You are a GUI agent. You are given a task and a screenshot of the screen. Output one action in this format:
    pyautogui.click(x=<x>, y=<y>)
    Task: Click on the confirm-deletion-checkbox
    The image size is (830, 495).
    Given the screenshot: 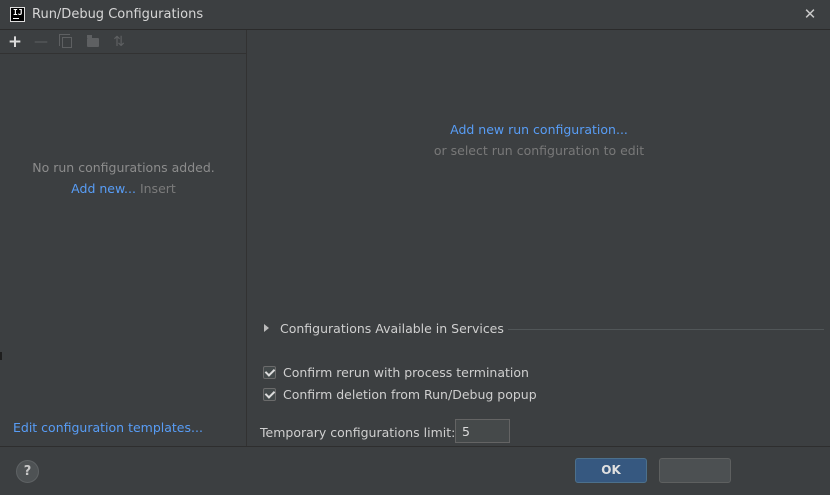 What is the action you would take?
    pyautogui.click(x=269, y=394)
    